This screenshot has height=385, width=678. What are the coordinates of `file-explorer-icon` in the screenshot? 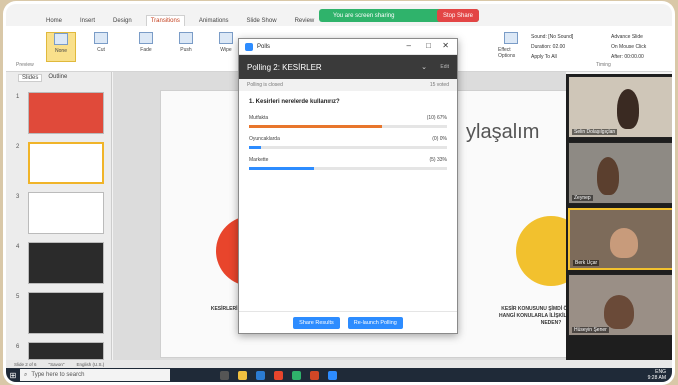 It's located at (242, 375).